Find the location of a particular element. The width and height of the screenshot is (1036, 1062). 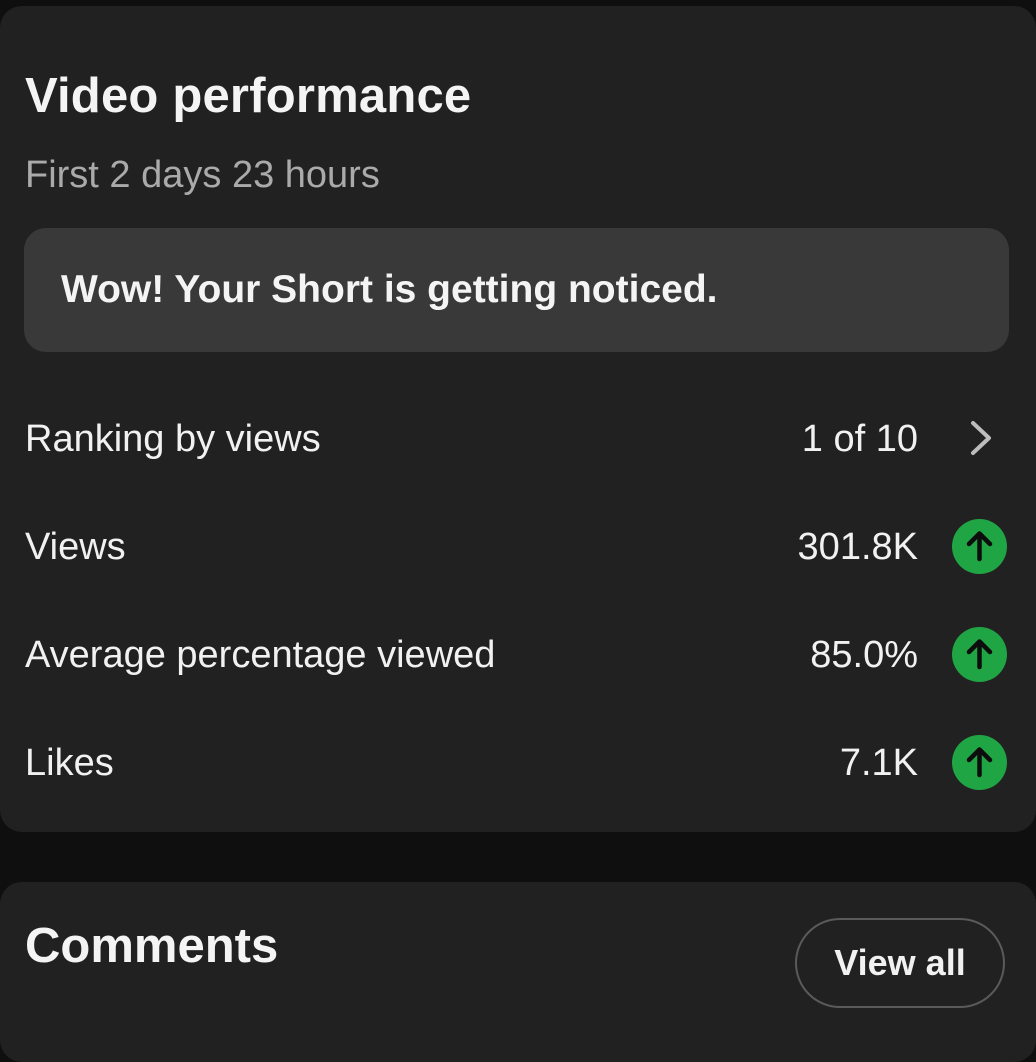

metric-label: Views is located at coordinates (75, 547).